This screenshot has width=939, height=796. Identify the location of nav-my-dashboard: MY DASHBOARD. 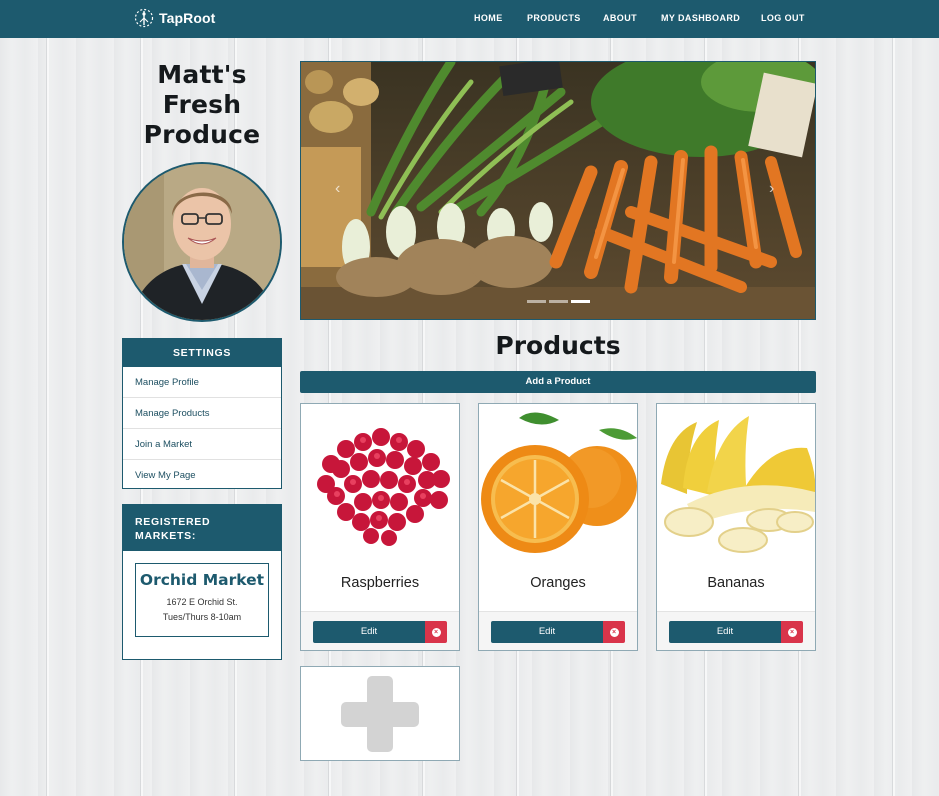
(700, 18).